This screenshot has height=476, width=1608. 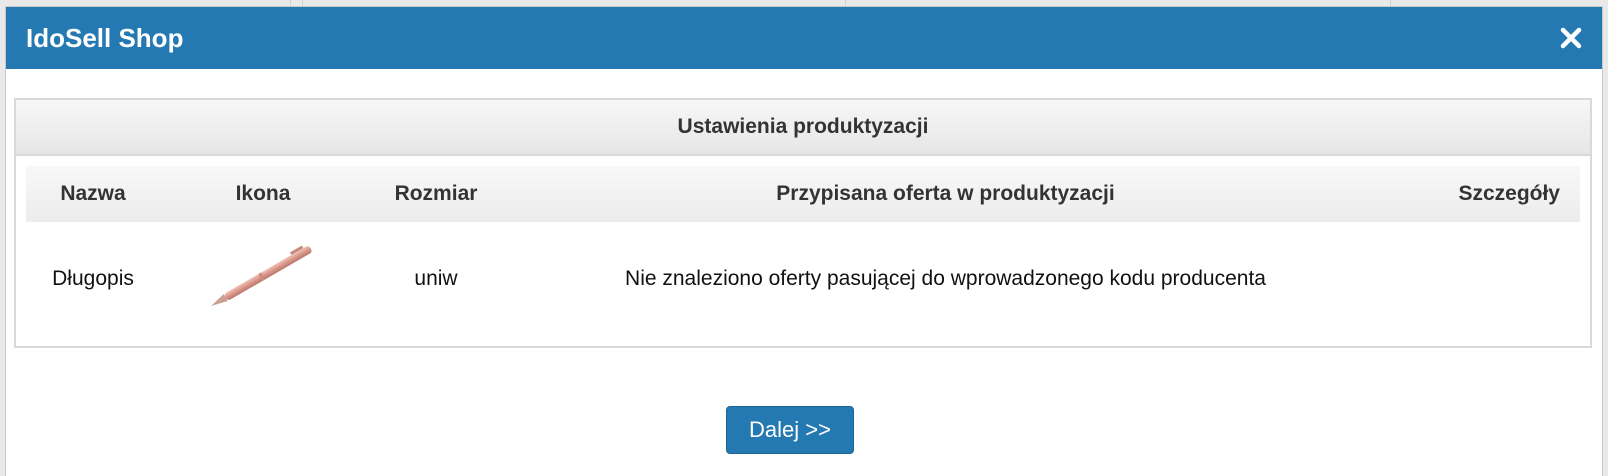 I want to click on column-header-name: Nazwa, so click(x=93, y=193).